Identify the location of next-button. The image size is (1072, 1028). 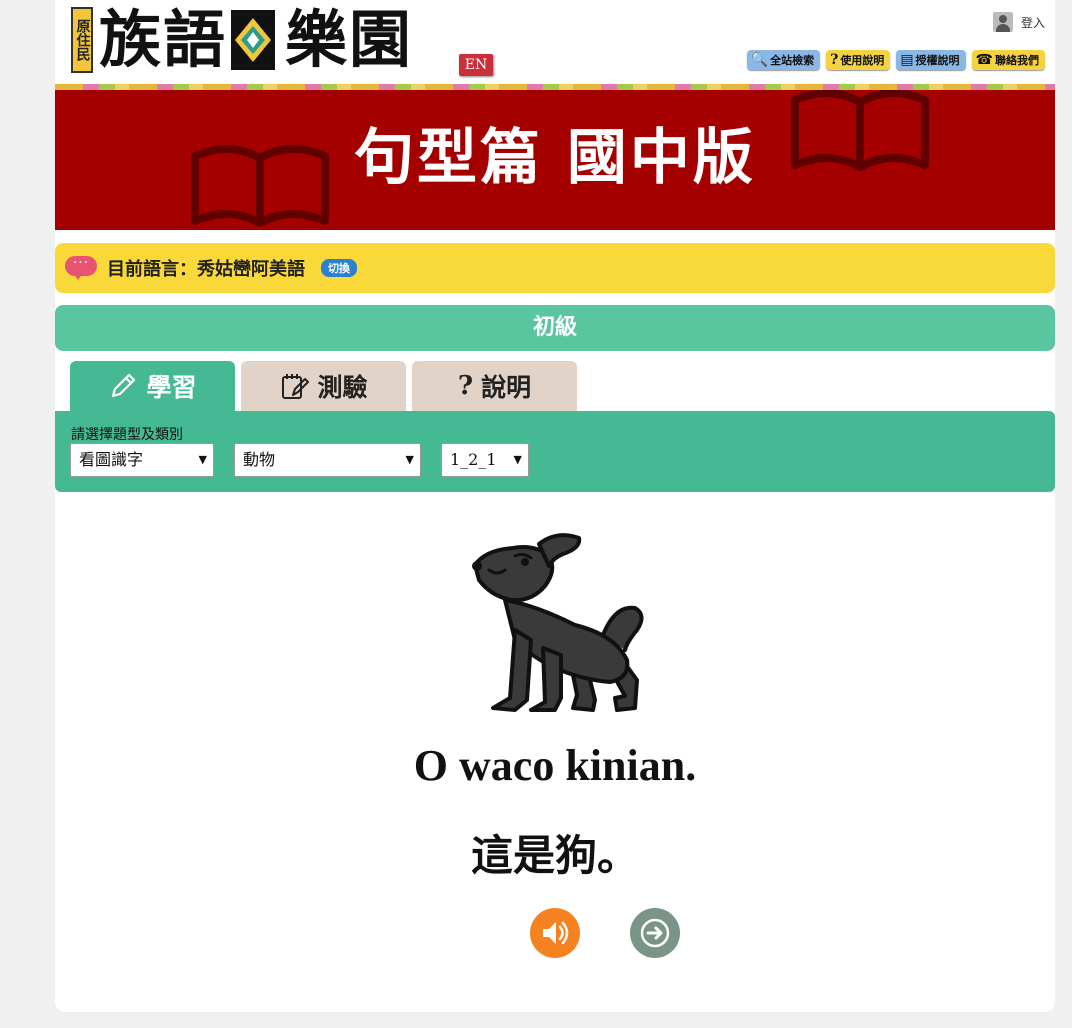
(655, 933).